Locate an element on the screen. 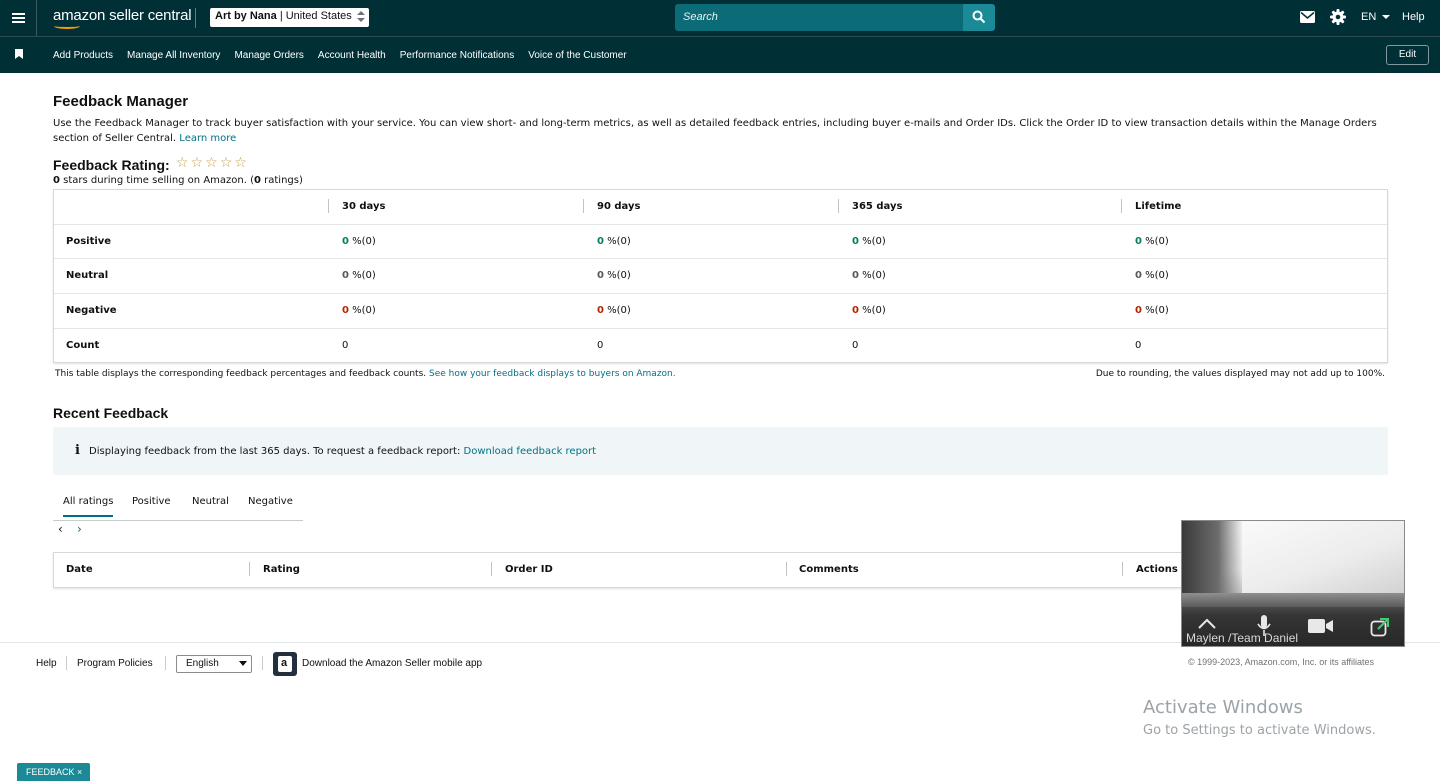 The height and width of the screenshot is (781, 1440). page-title: Feedback Manager is located at coordinates (121, 101).